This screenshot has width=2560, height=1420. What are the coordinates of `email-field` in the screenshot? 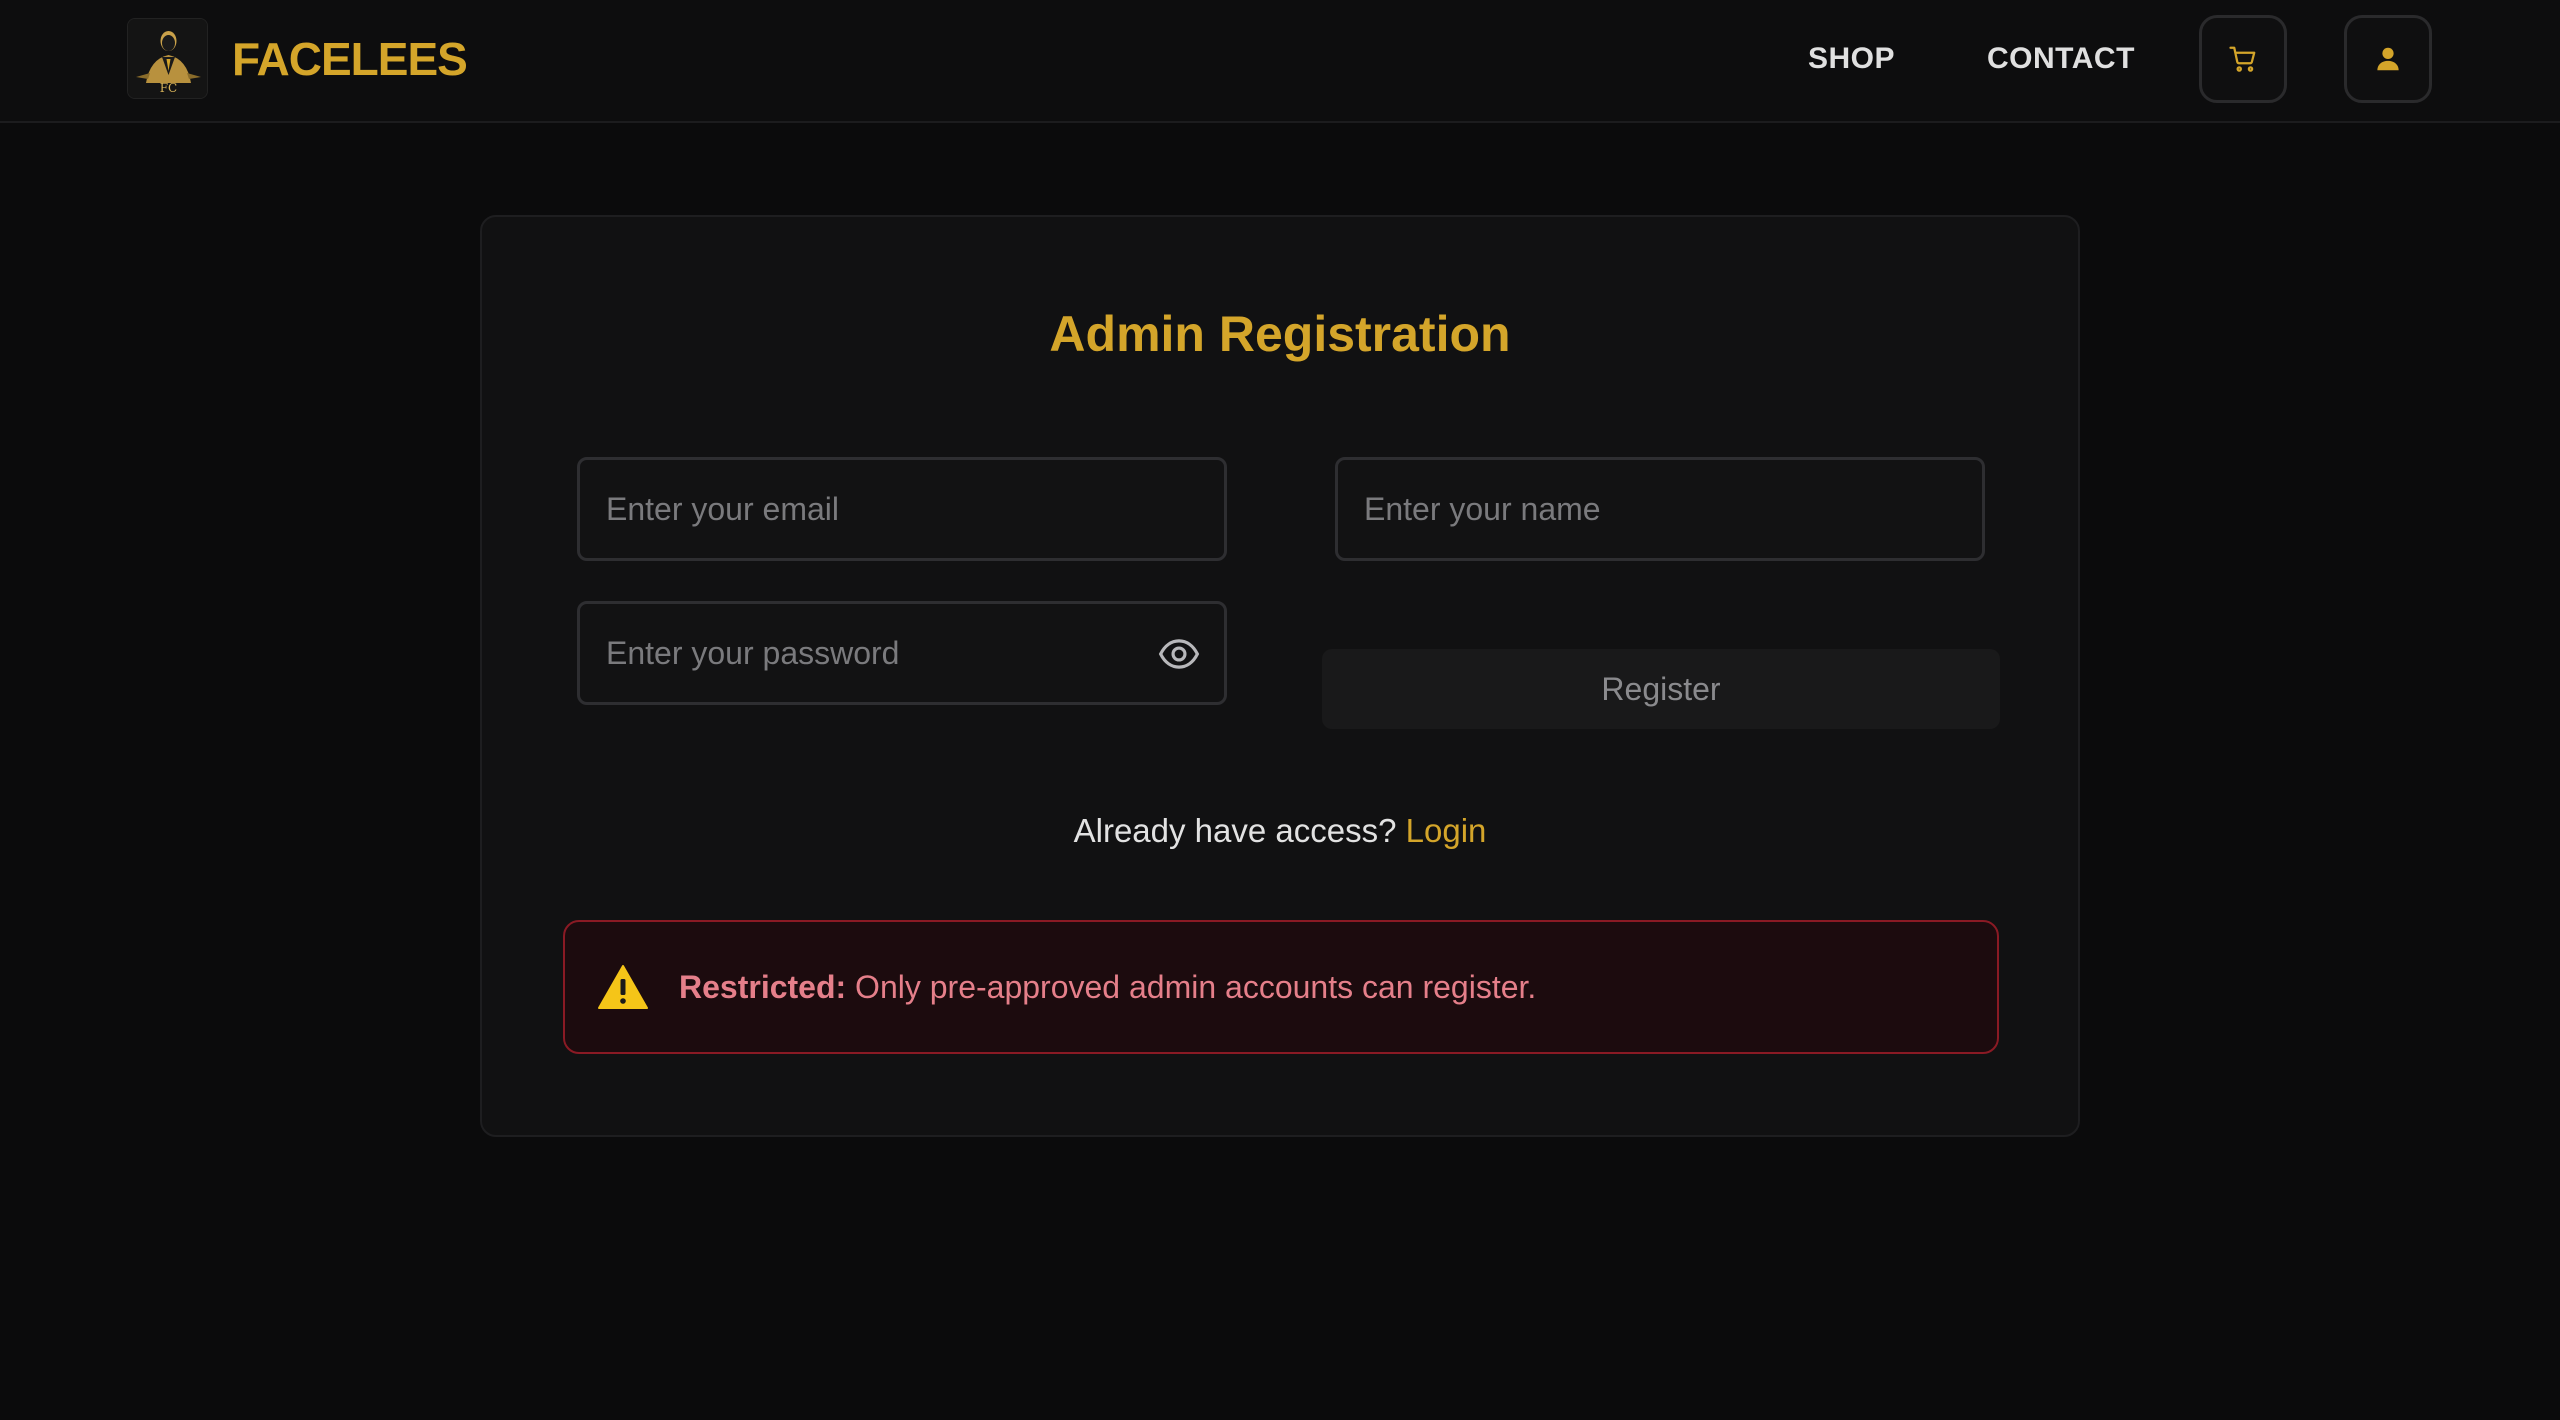 It's located at (902, 509).